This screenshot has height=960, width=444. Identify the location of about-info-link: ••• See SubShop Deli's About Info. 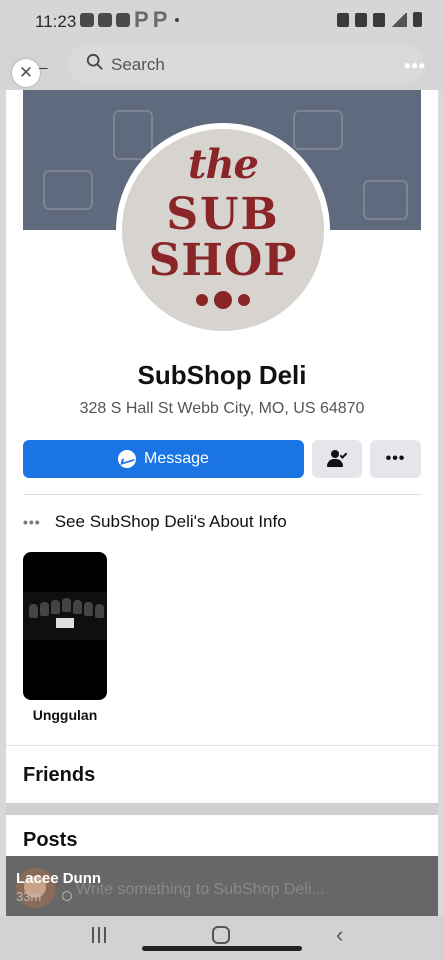
(155, 522).